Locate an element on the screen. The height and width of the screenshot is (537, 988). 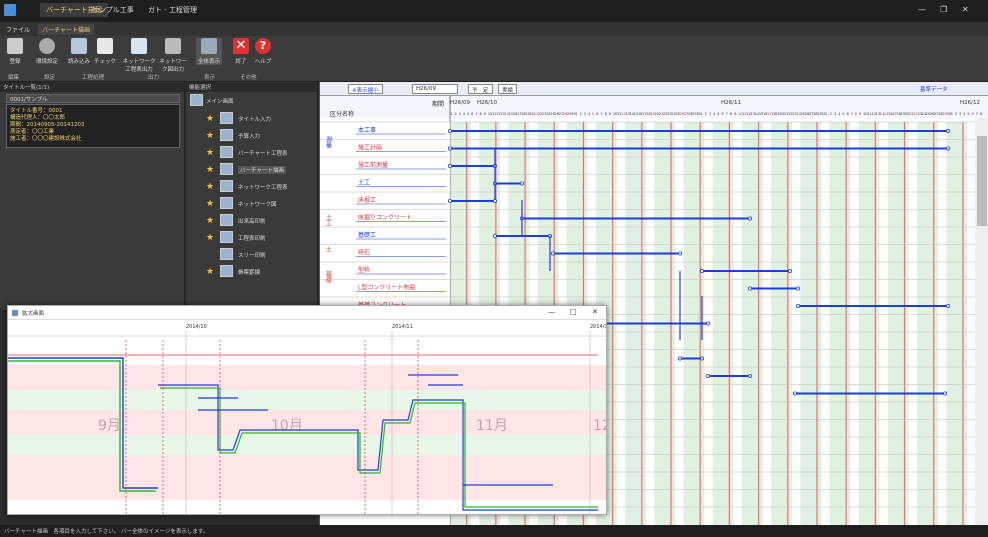
document-icon is located at coordinates (139, 46).